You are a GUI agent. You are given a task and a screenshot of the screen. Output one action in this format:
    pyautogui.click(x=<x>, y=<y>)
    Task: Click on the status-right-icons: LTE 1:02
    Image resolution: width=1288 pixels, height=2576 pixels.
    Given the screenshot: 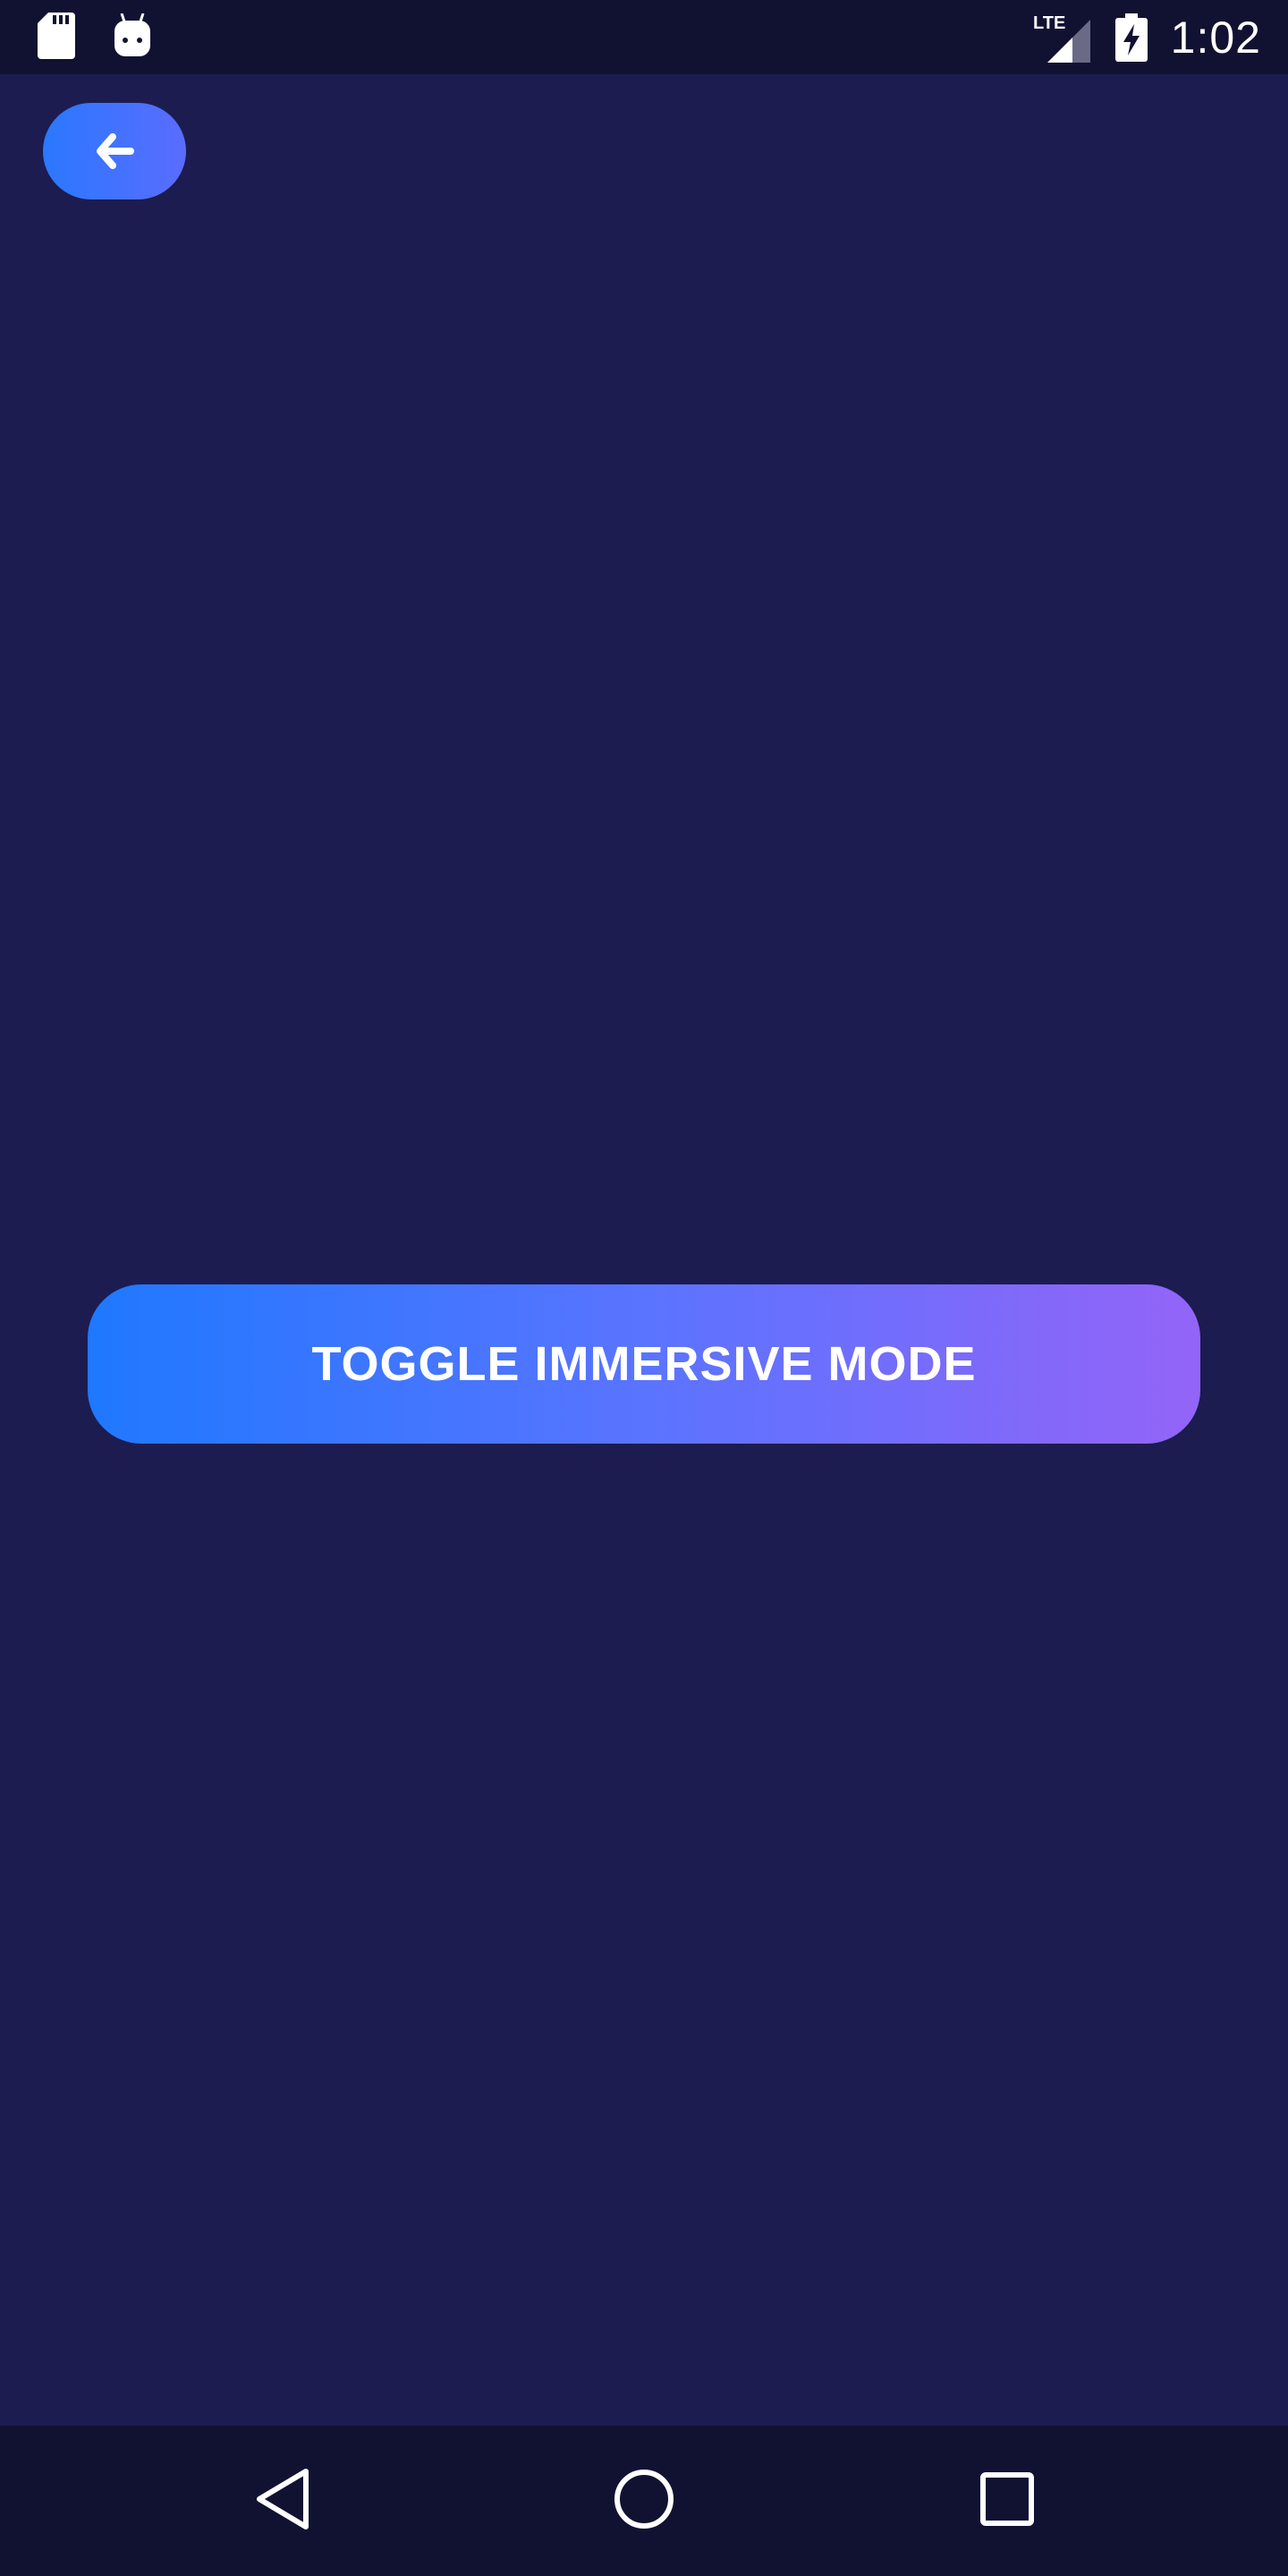 What is the action you would take?
    pyautogui.click(x=1147, y=37)
    